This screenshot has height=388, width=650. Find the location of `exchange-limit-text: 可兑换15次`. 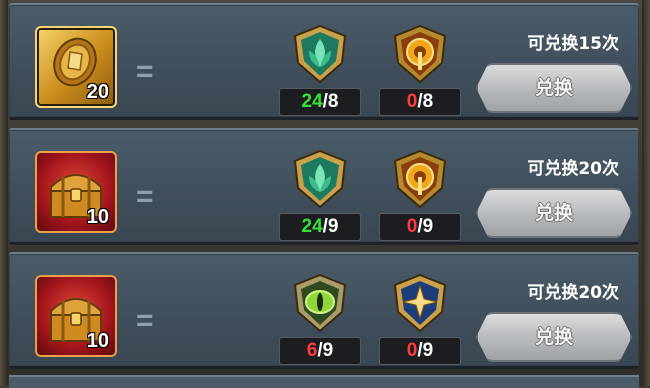

exchange-limit-text: 可兑换15次 is located at coordinates (573, 44).